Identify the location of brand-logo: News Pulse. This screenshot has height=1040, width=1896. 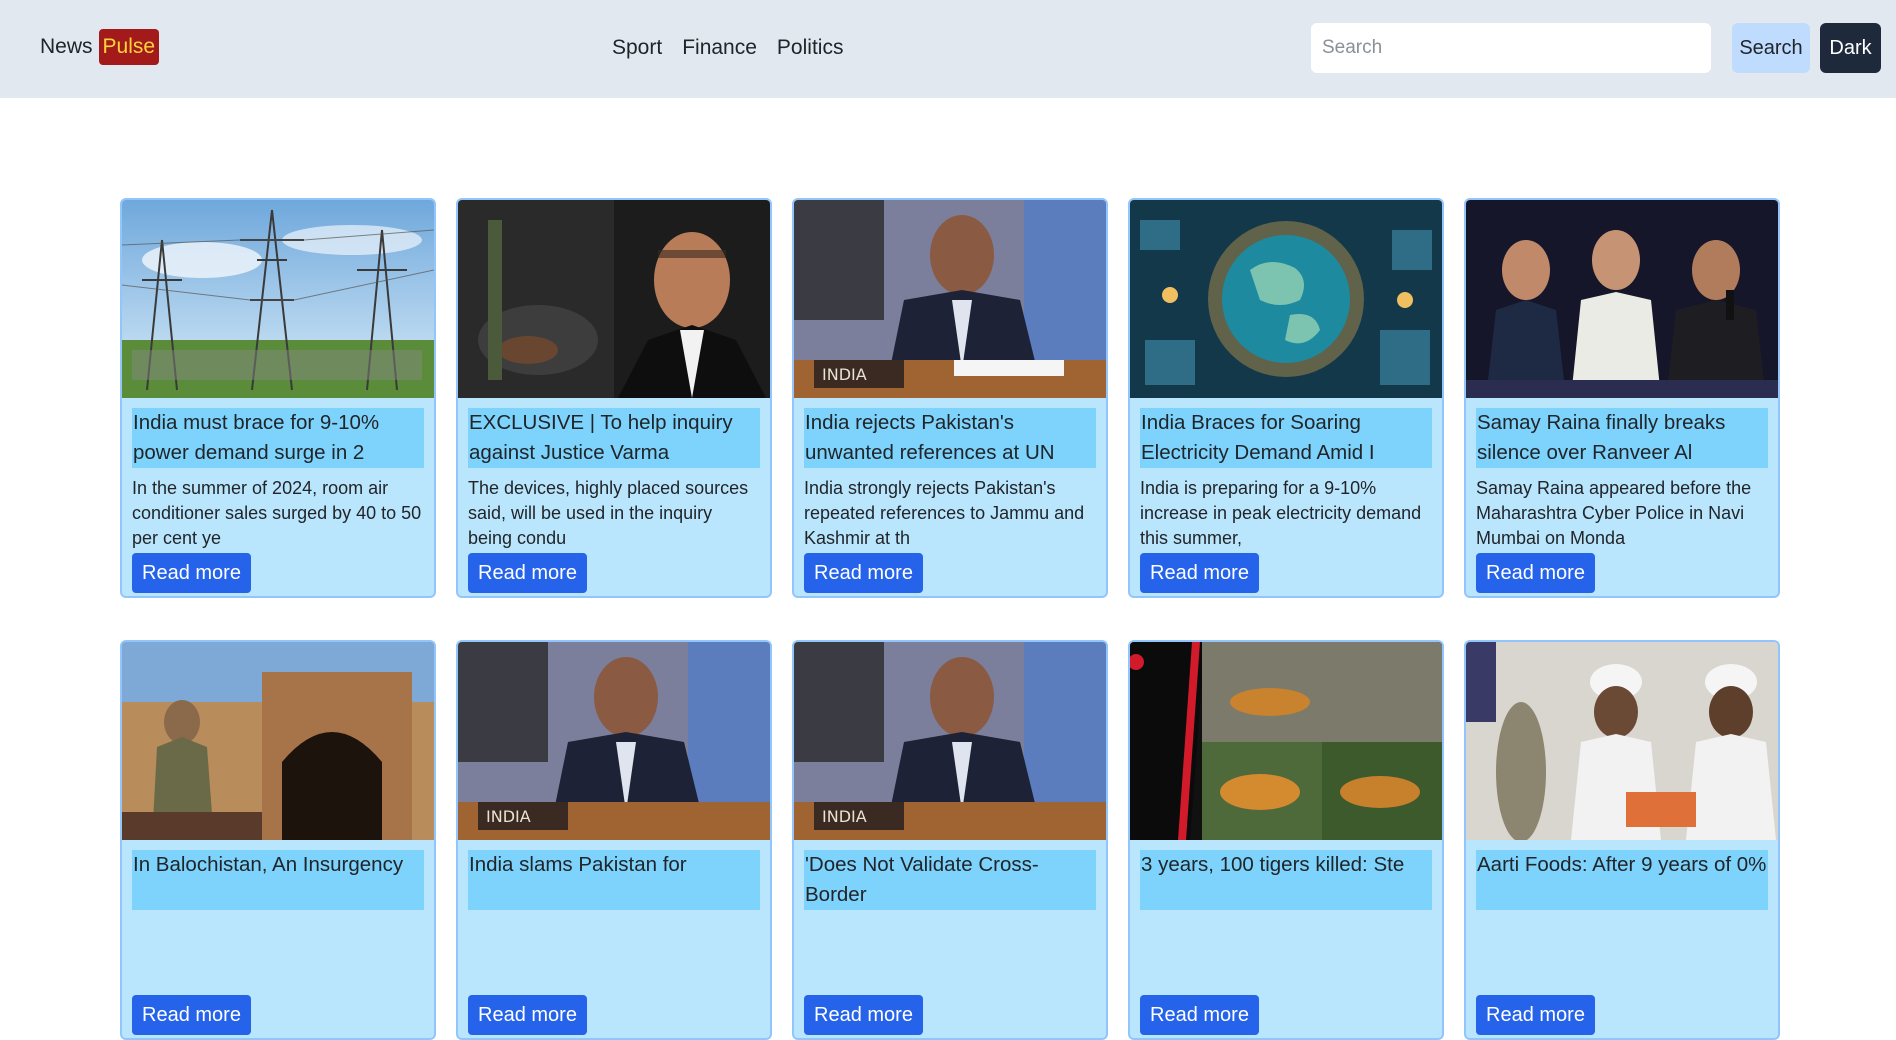
(100, 47).